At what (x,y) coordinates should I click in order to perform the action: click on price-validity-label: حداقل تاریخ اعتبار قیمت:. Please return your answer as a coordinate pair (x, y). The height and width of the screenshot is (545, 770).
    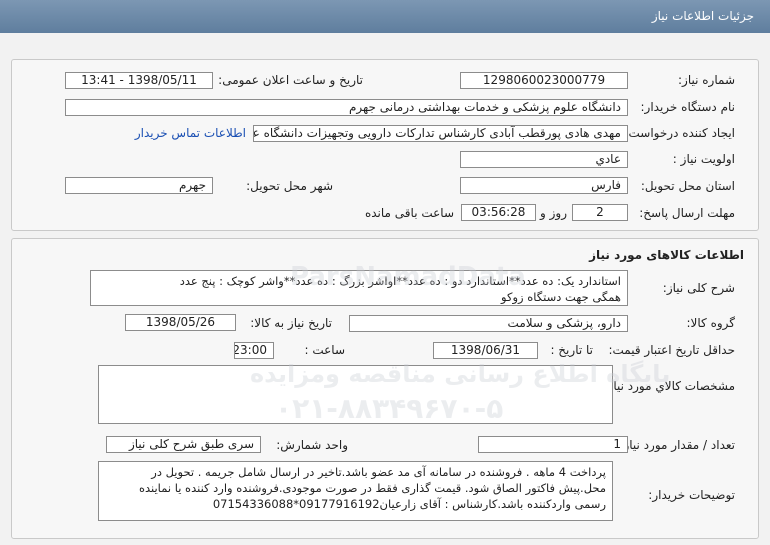
    Looking at the image, I should click on (671, 350).